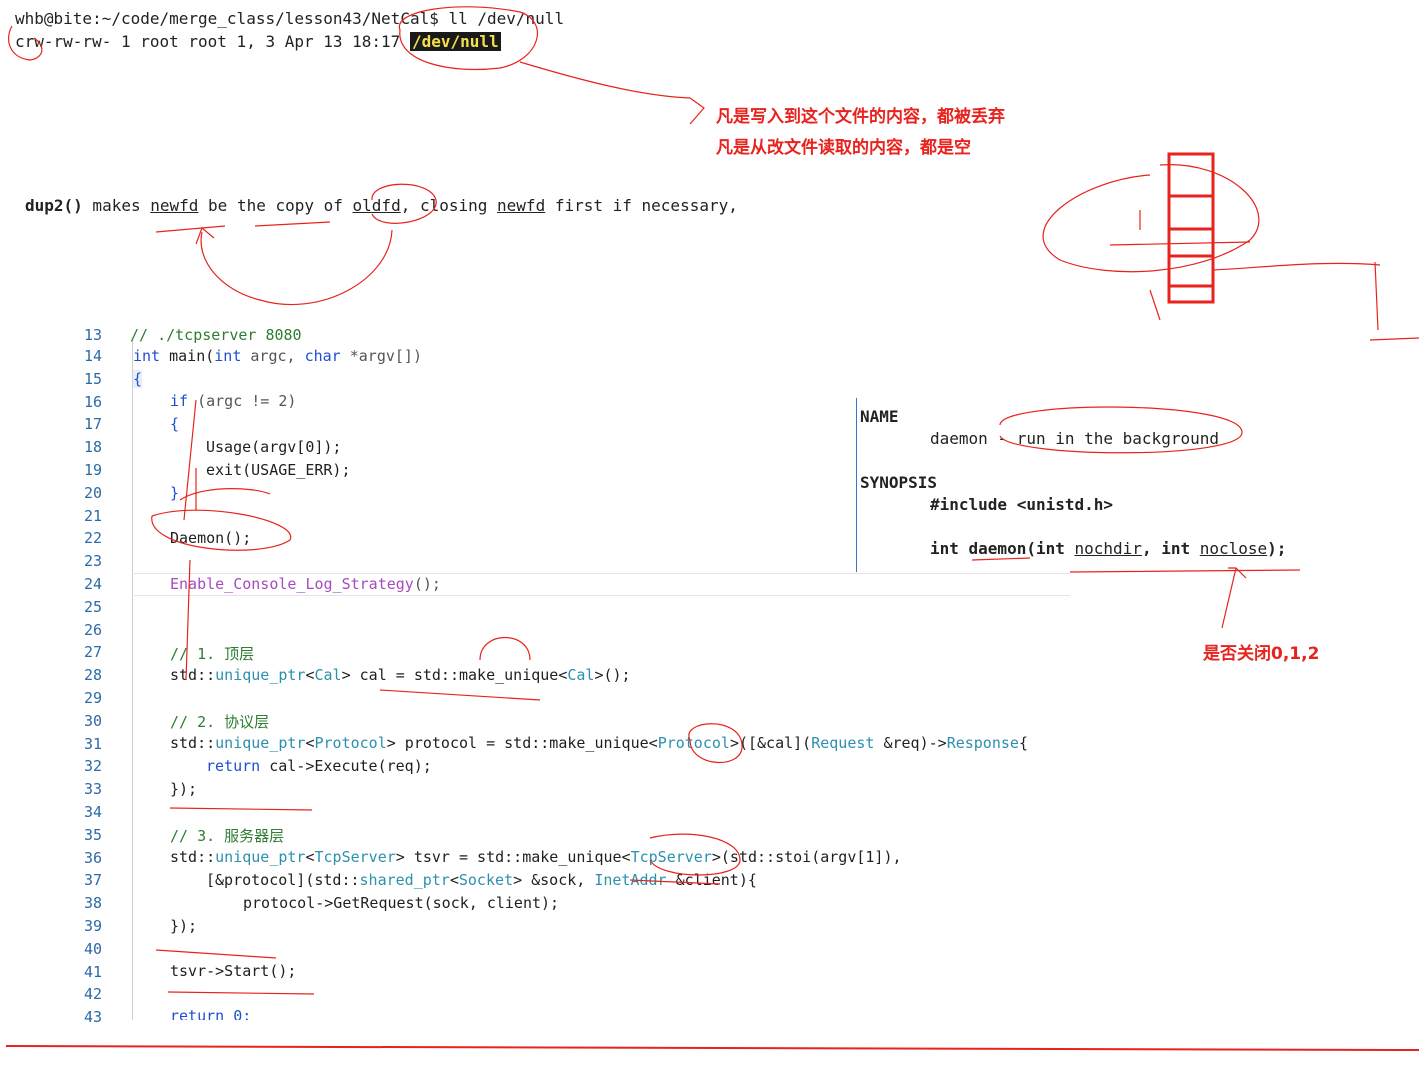 Image resolution: width=1419 pixels, height=1069 pixels. What do you see at coordinates (1022, 504) in the screenshot?
I see `manpage-include: #include <unistd.h>` at bounding box center [1022, 504].